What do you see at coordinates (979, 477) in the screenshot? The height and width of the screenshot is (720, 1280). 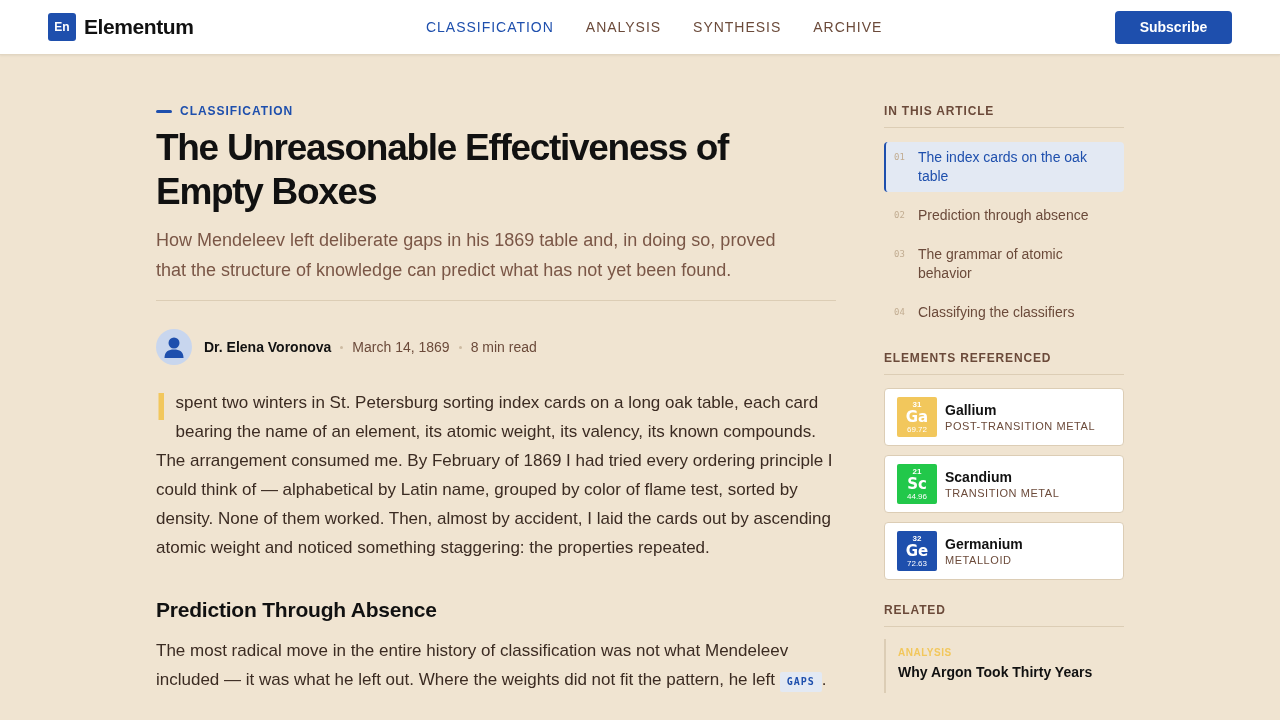 I see `element-name: Scandium` at bounding box center [979, 477].